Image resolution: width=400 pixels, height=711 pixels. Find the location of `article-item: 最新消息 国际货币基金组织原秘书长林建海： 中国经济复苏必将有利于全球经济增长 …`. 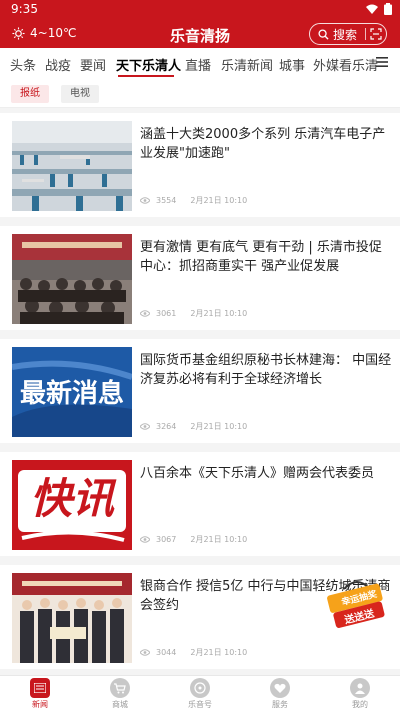

article-item: 最新消息 国际货币基金组织原秘书长林建海： 中国经济复苏必将有利于全球经济增长 … is located at coordinates (200, 391).